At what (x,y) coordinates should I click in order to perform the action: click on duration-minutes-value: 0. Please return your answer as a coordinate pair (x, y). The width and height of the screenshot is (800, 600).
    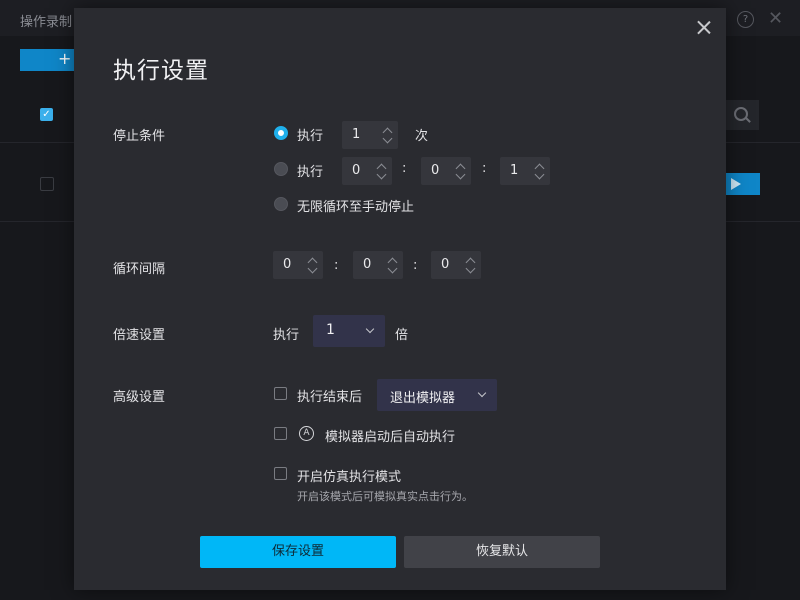
    Looking at the image, I should click on (435, 170).